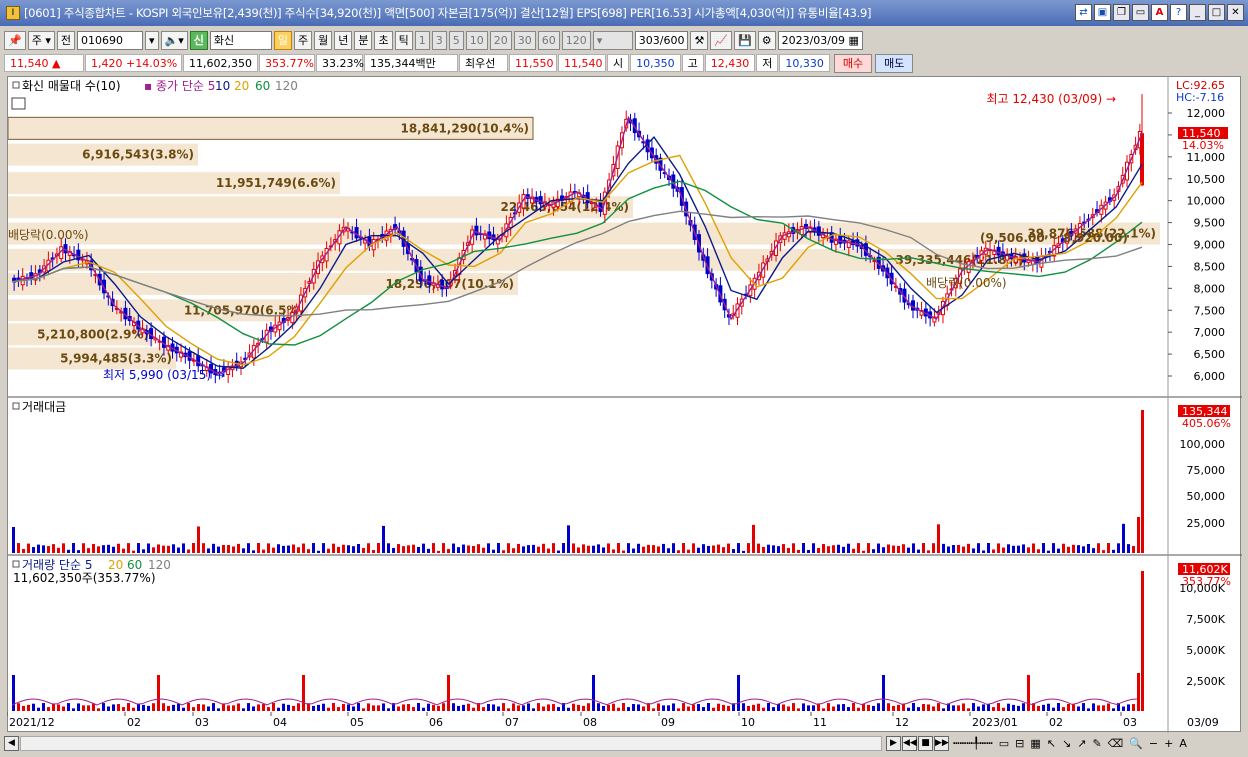 This screenshot has height=757, width=1248. Describe the element at coordinates (1206, 179) in the screenshot. I see `price-tick-label: 10,500` at that location.